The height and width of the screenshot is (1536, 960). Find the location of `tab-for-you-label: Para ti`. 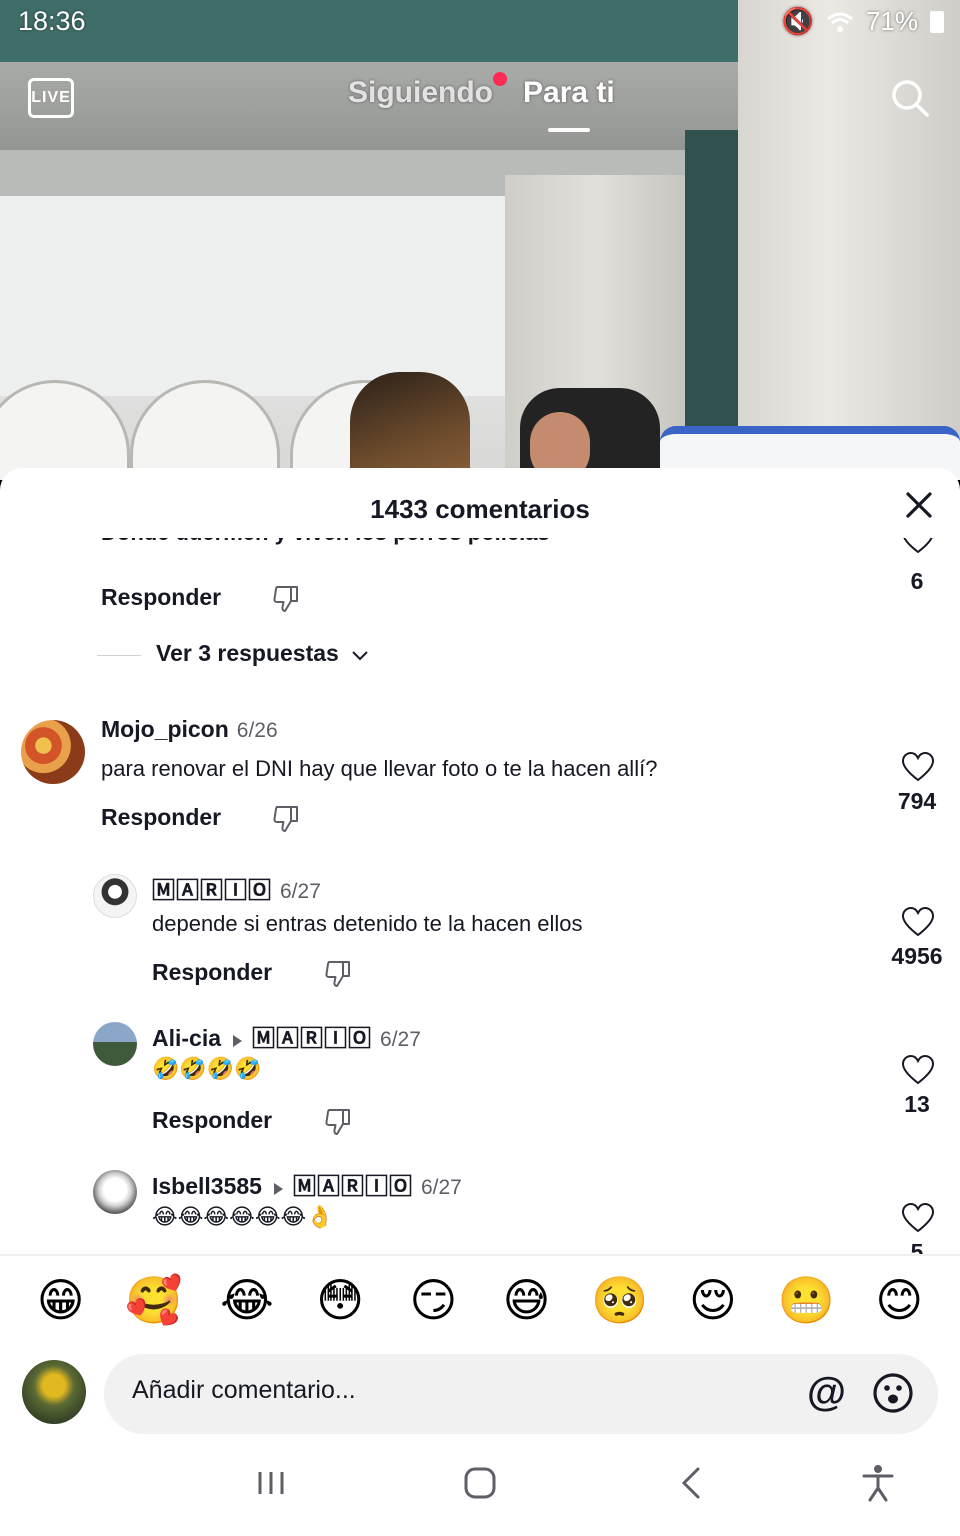

tab-for-you-label: Para ti is located at coordinates (569, 92).